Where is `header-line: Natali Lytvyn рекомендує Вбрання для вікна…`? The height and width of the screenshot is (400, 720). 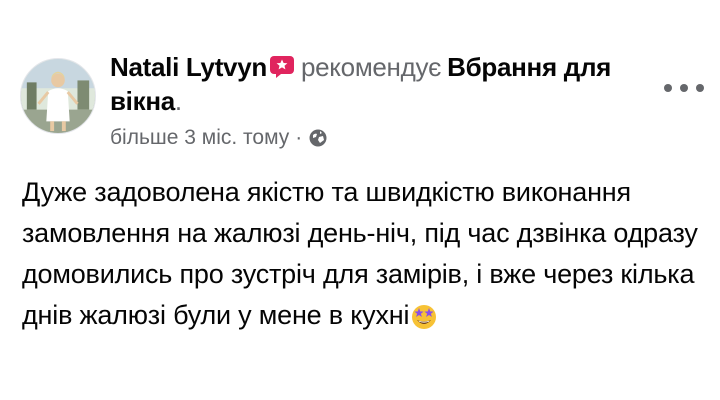 header-line: Natali Lytvyn рекомендує Вбрання для вікна… is located at coordinates (390, 84).